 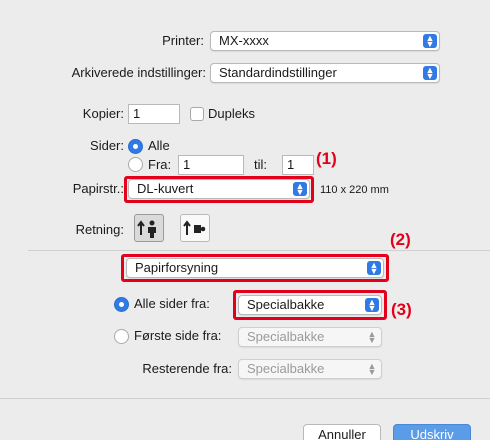 What do you see at coordinates (103, 113) in the screenshot?
I see `copies-label: Kopier:` at bounding box center [103, 113].